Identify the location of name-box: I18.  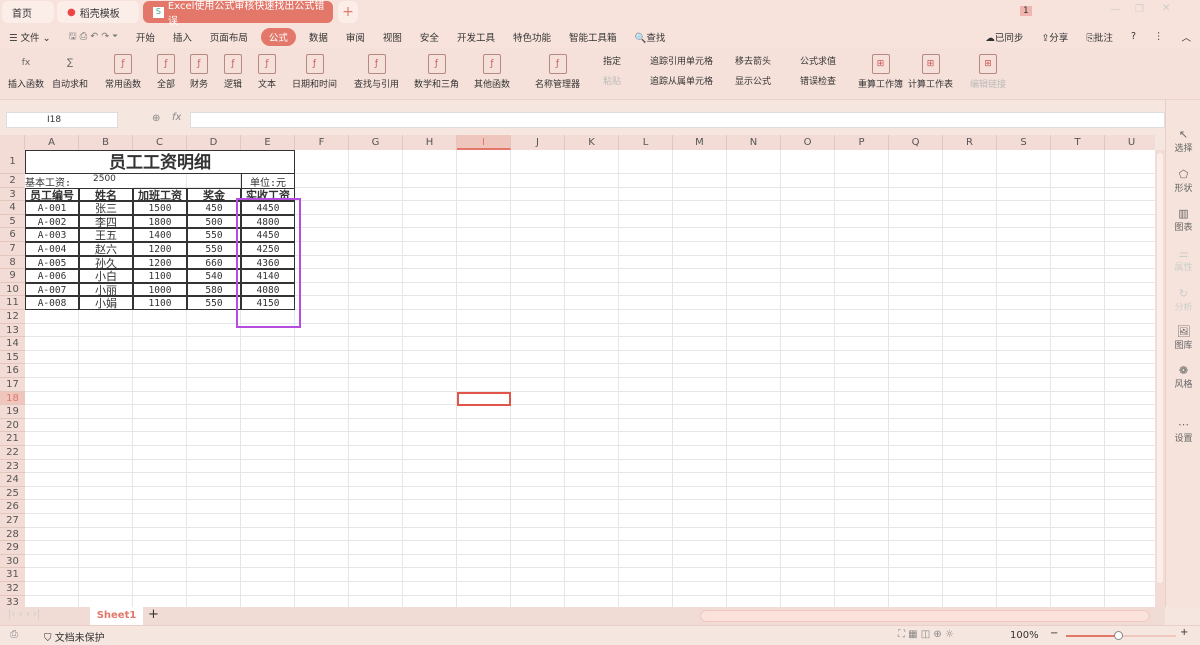
(62, 120).